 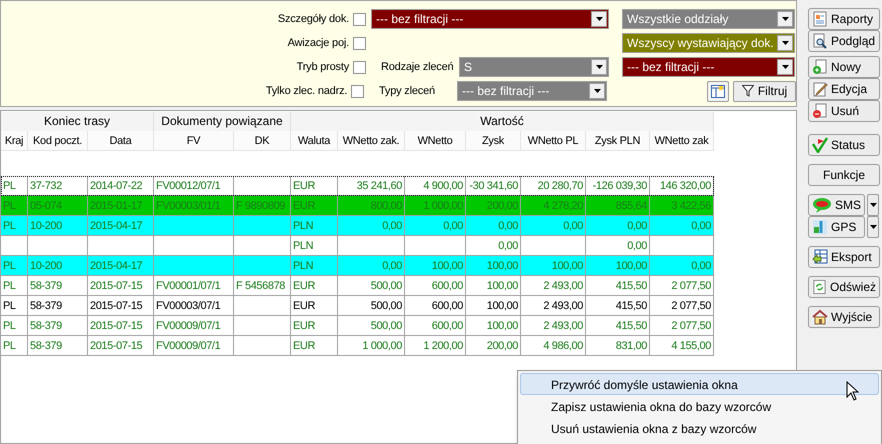 I want to click on menu-item: Przywróć domyśle ustawienia okna, so click(x=699, y=384).